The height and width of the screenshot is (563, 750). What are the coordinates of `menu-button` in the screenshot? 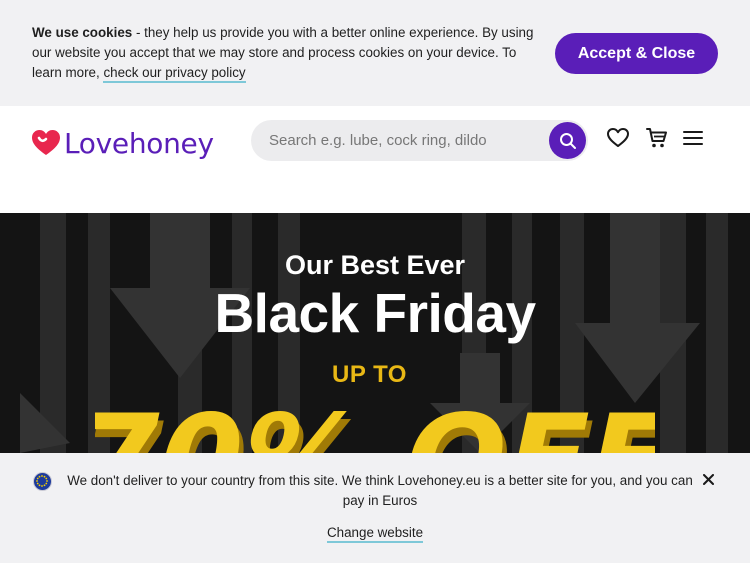 It's located at (693, 138).